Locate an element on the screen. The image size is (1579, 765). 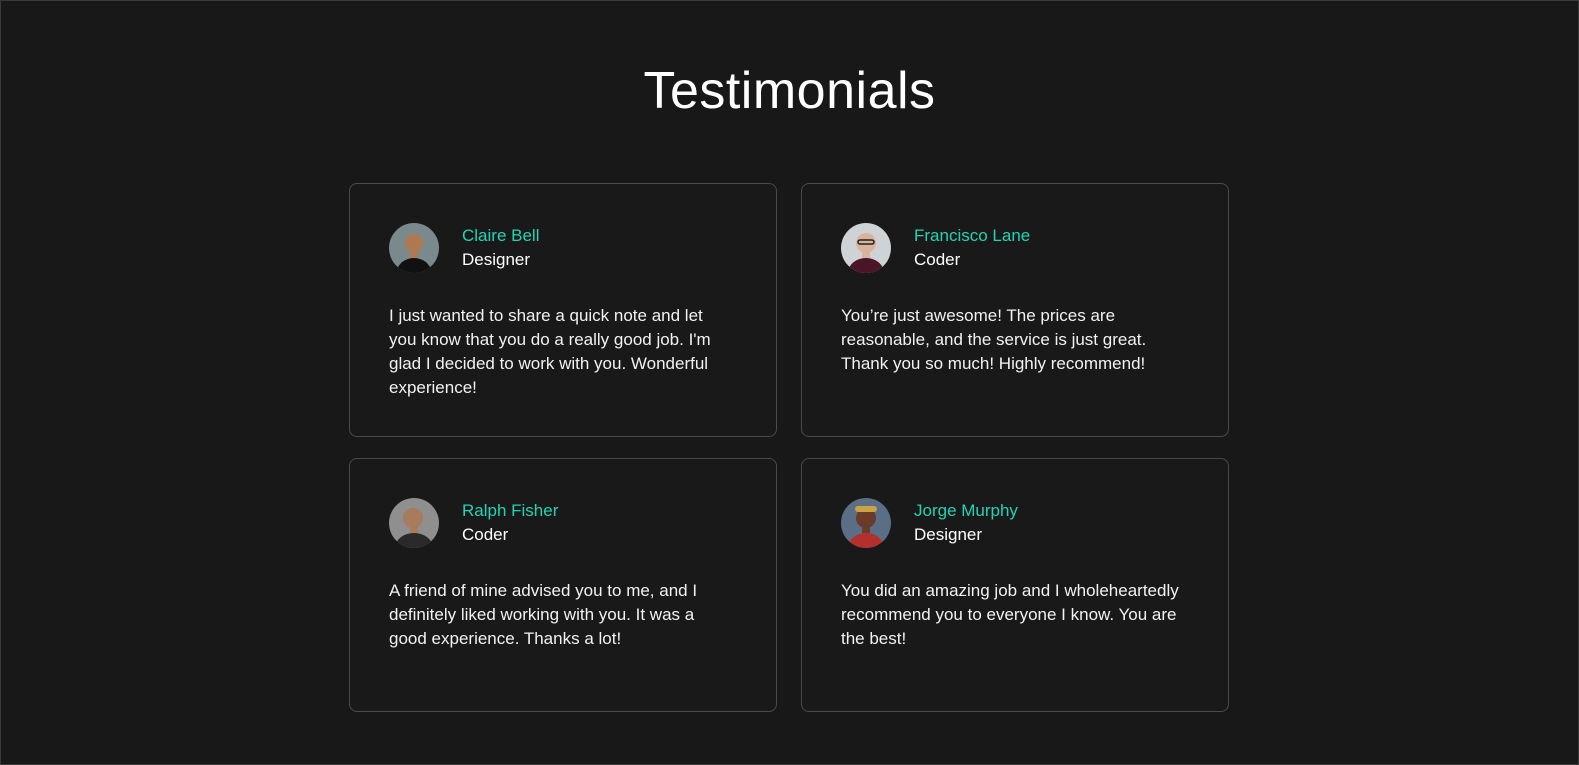
testimonial-author: Claire Bell Designer is located at coordinates (562, 248).